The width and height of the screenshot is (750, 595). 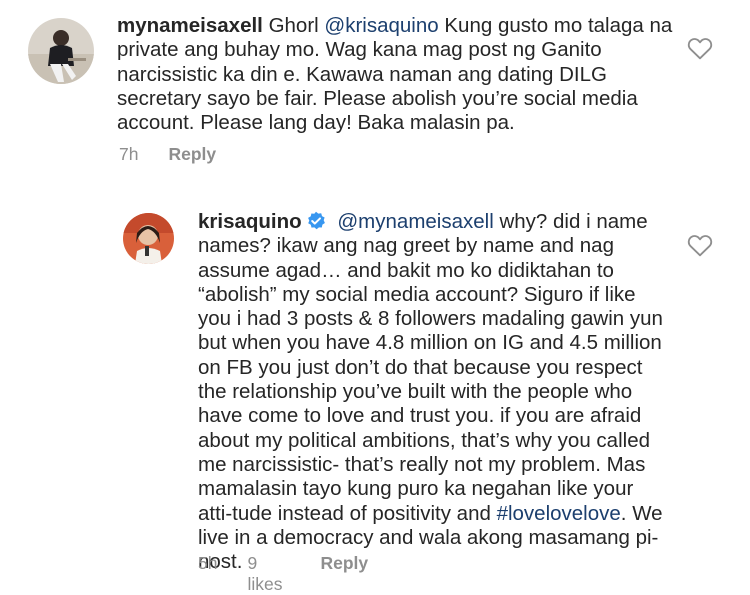 What do you see at coordinates (316, 220) in the screenshot?
I see `verified-badge-icon` at bounding box center [316, 220].